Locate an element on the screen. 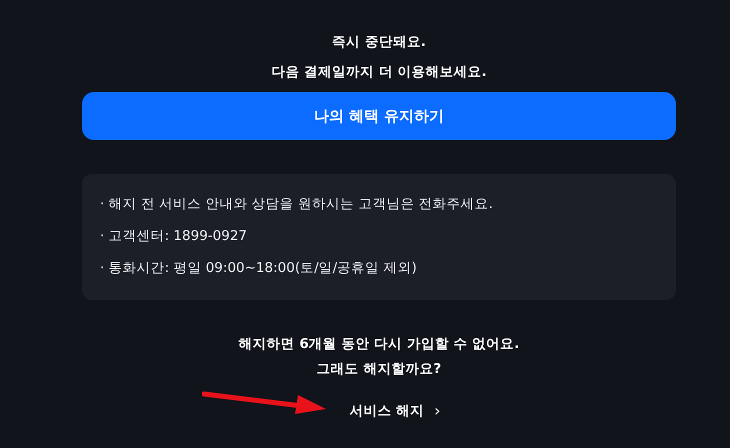 Image resolution: width=730 pixels, height=448 pixels. info-text: · 해지 전 서비스 안내와 상담을 원하시는 고객님은 전화주세요. is located at coordinates (297, 204).